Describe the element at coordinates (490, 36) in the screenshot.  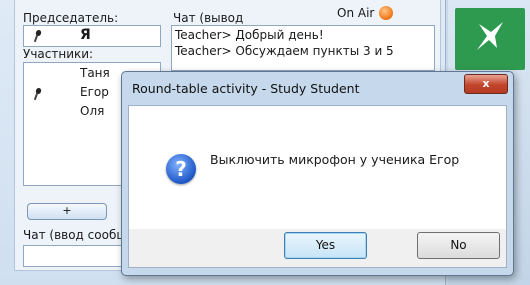
I see `bird-icon` at that location.